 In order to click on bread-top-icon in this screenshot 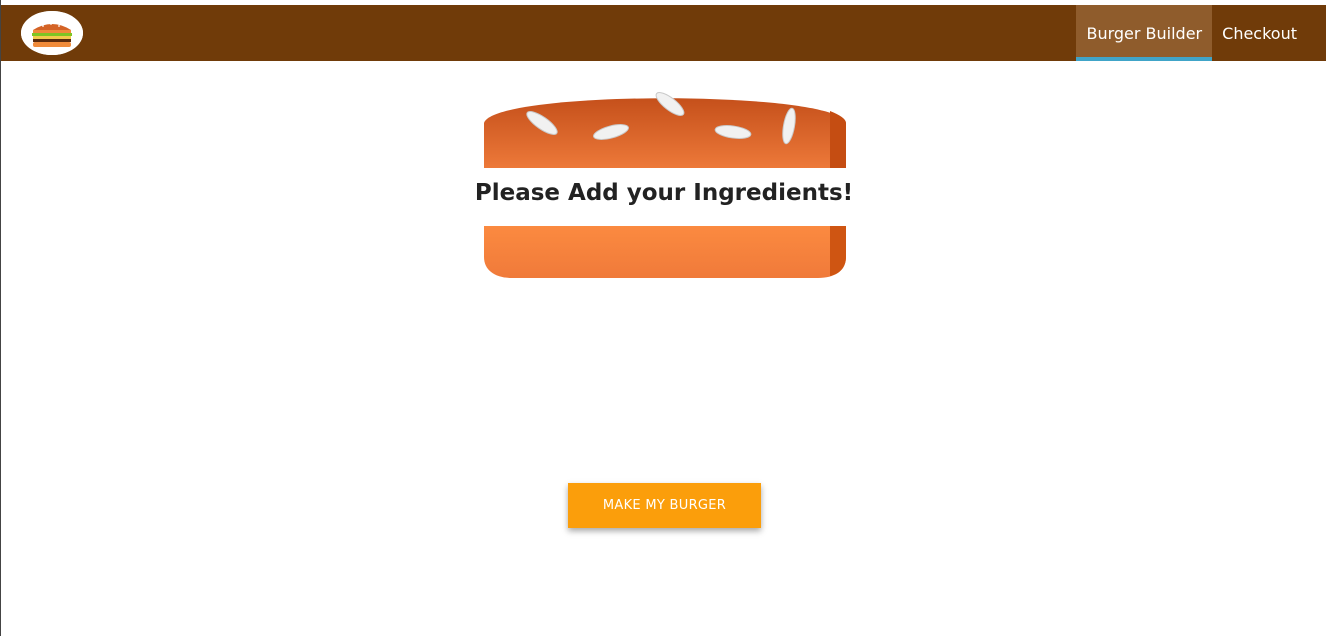, I will do `click(665, 131)`.